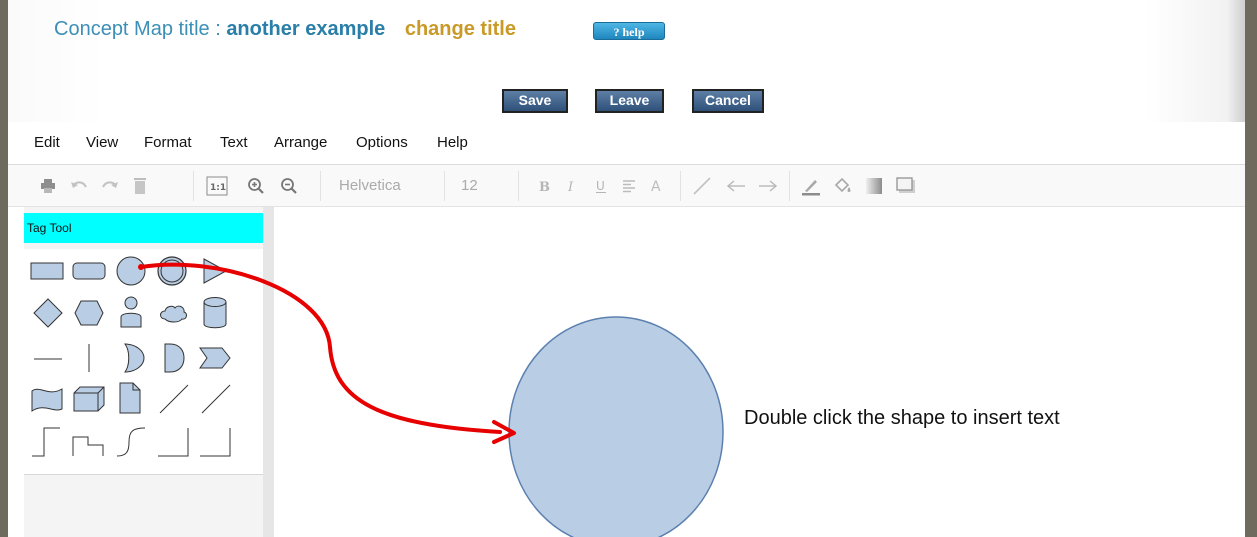 This screenshot has height=537, width=1257. Describe the element at coordinates (140, 185) in the screenshot. I see `delete-icon` at that location.